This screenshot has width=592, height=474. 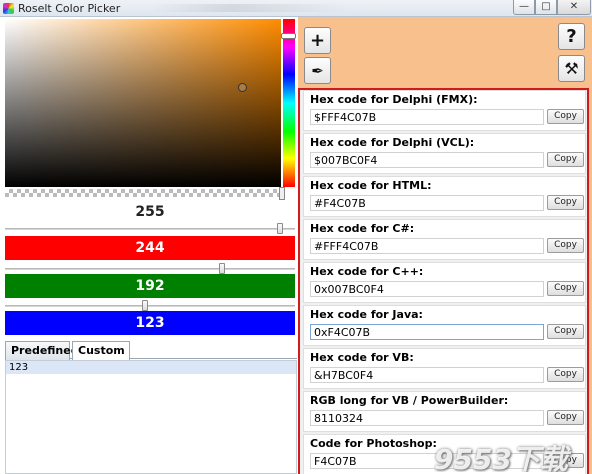 I want to click on code-value-field: $007BC0F4, so click(x=427, y=160).